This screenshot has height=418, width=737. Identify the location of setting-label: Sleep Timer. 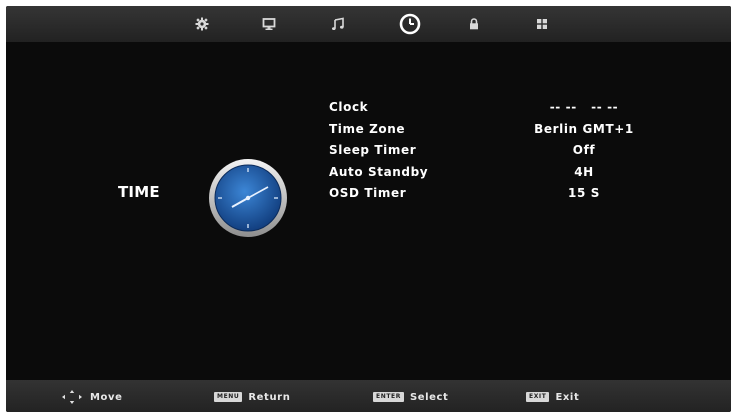
(373, 150).